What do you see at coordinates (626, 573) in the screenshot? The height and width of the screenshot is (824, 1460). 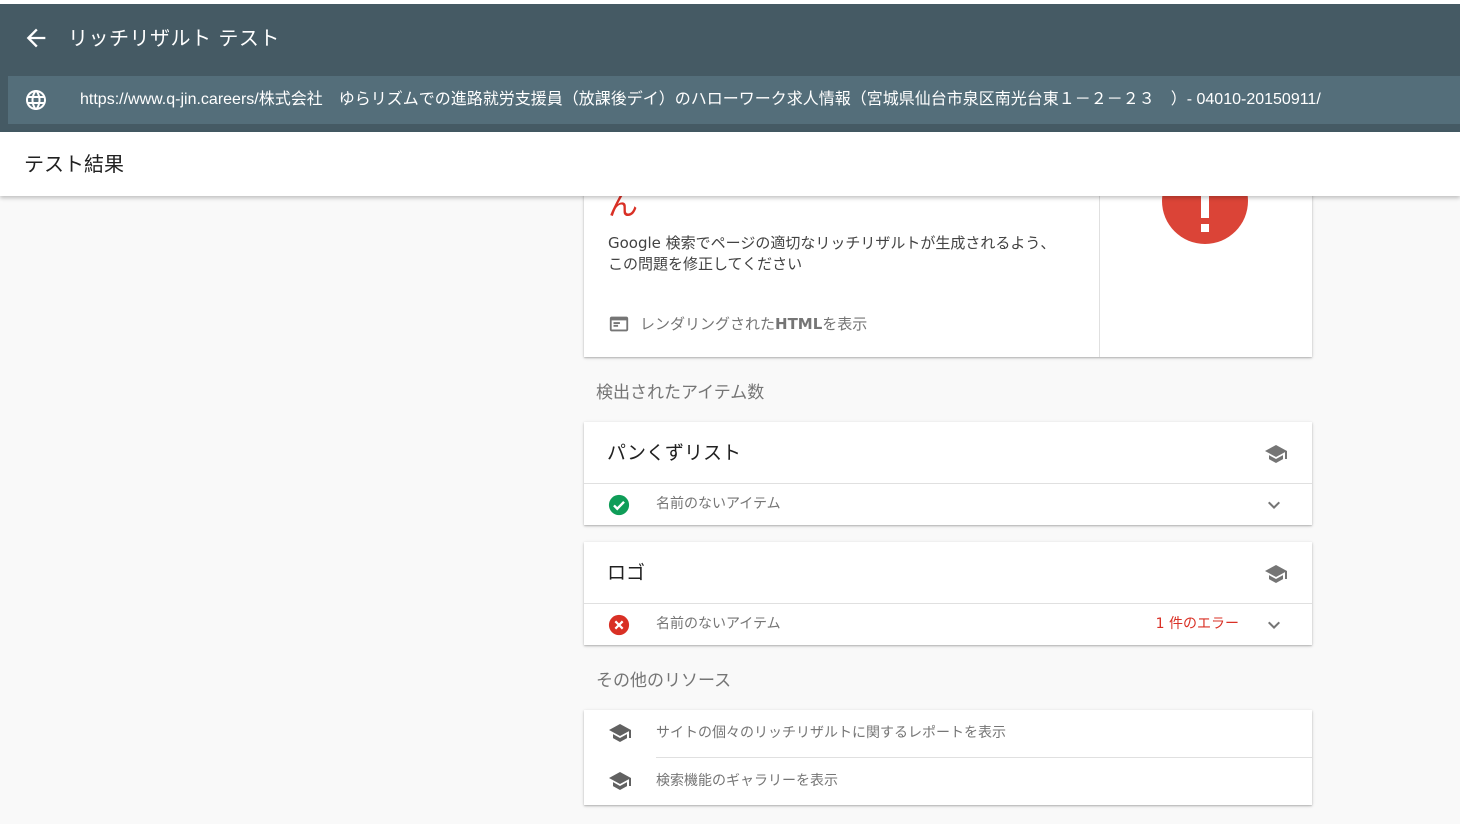 I see `item-type-name: ロゴ` at bounding box center [626, 573].